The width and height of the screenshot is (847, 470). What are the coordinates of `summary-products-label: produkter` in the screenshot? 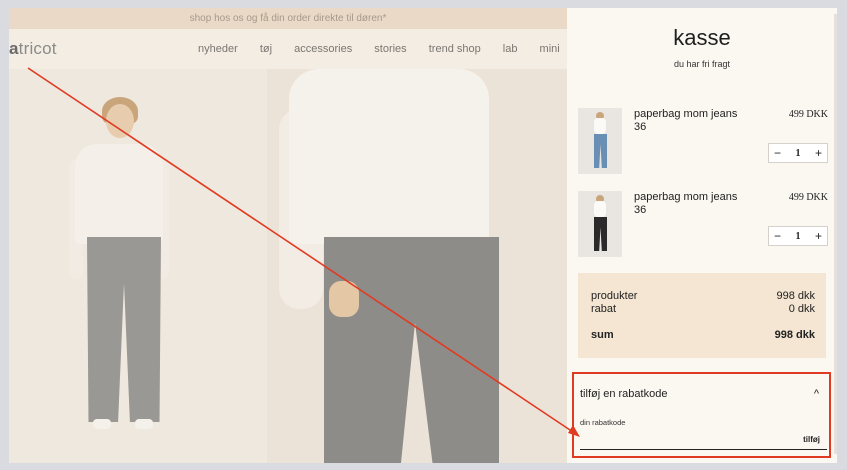 It's located at (614, 296).